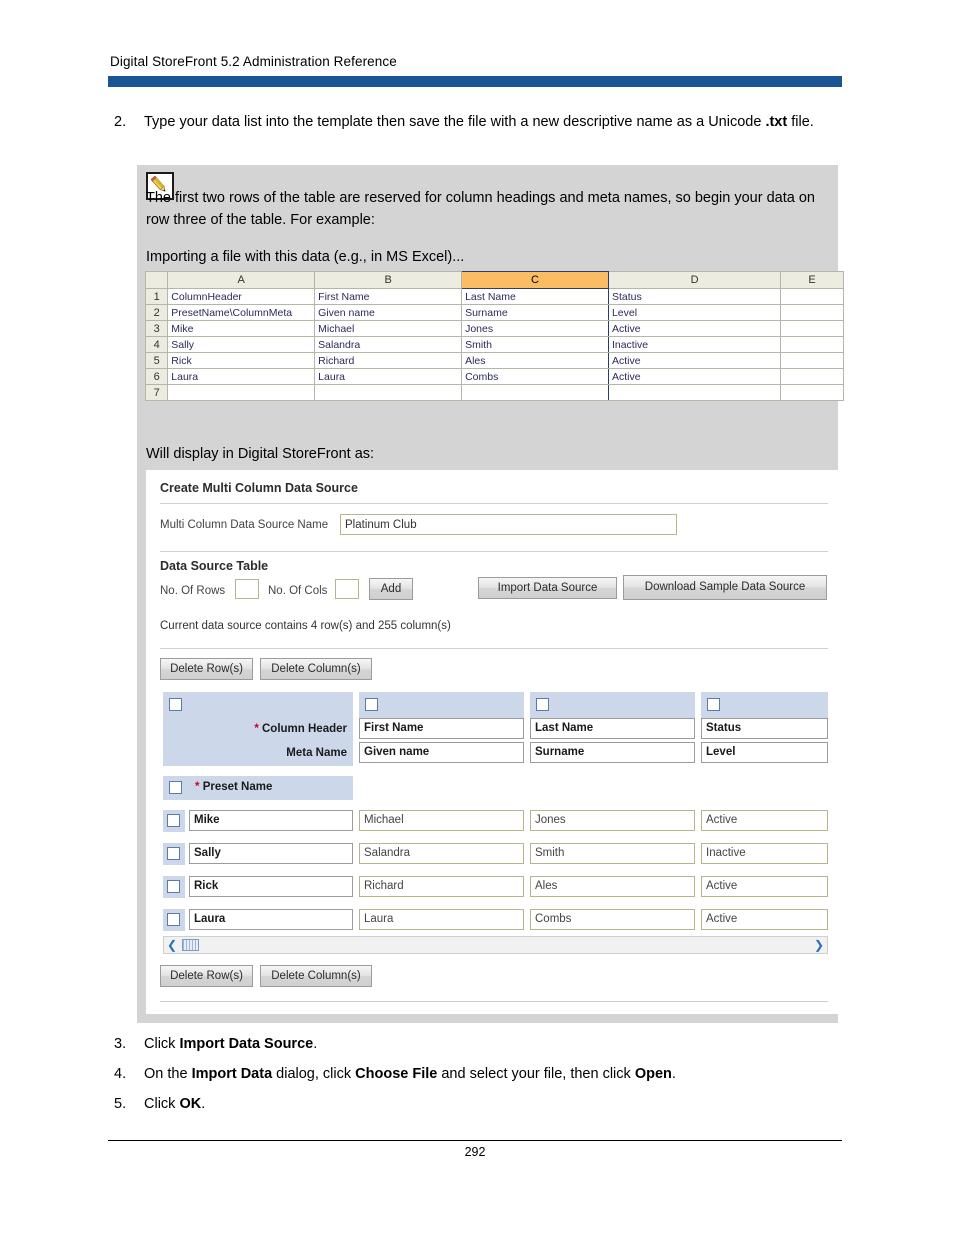 This screenshot has width=954, height=1235. Describe the element at coordinates (612, 752) in the screenshot. I see `meta-name-input-2: Surname` at that location.